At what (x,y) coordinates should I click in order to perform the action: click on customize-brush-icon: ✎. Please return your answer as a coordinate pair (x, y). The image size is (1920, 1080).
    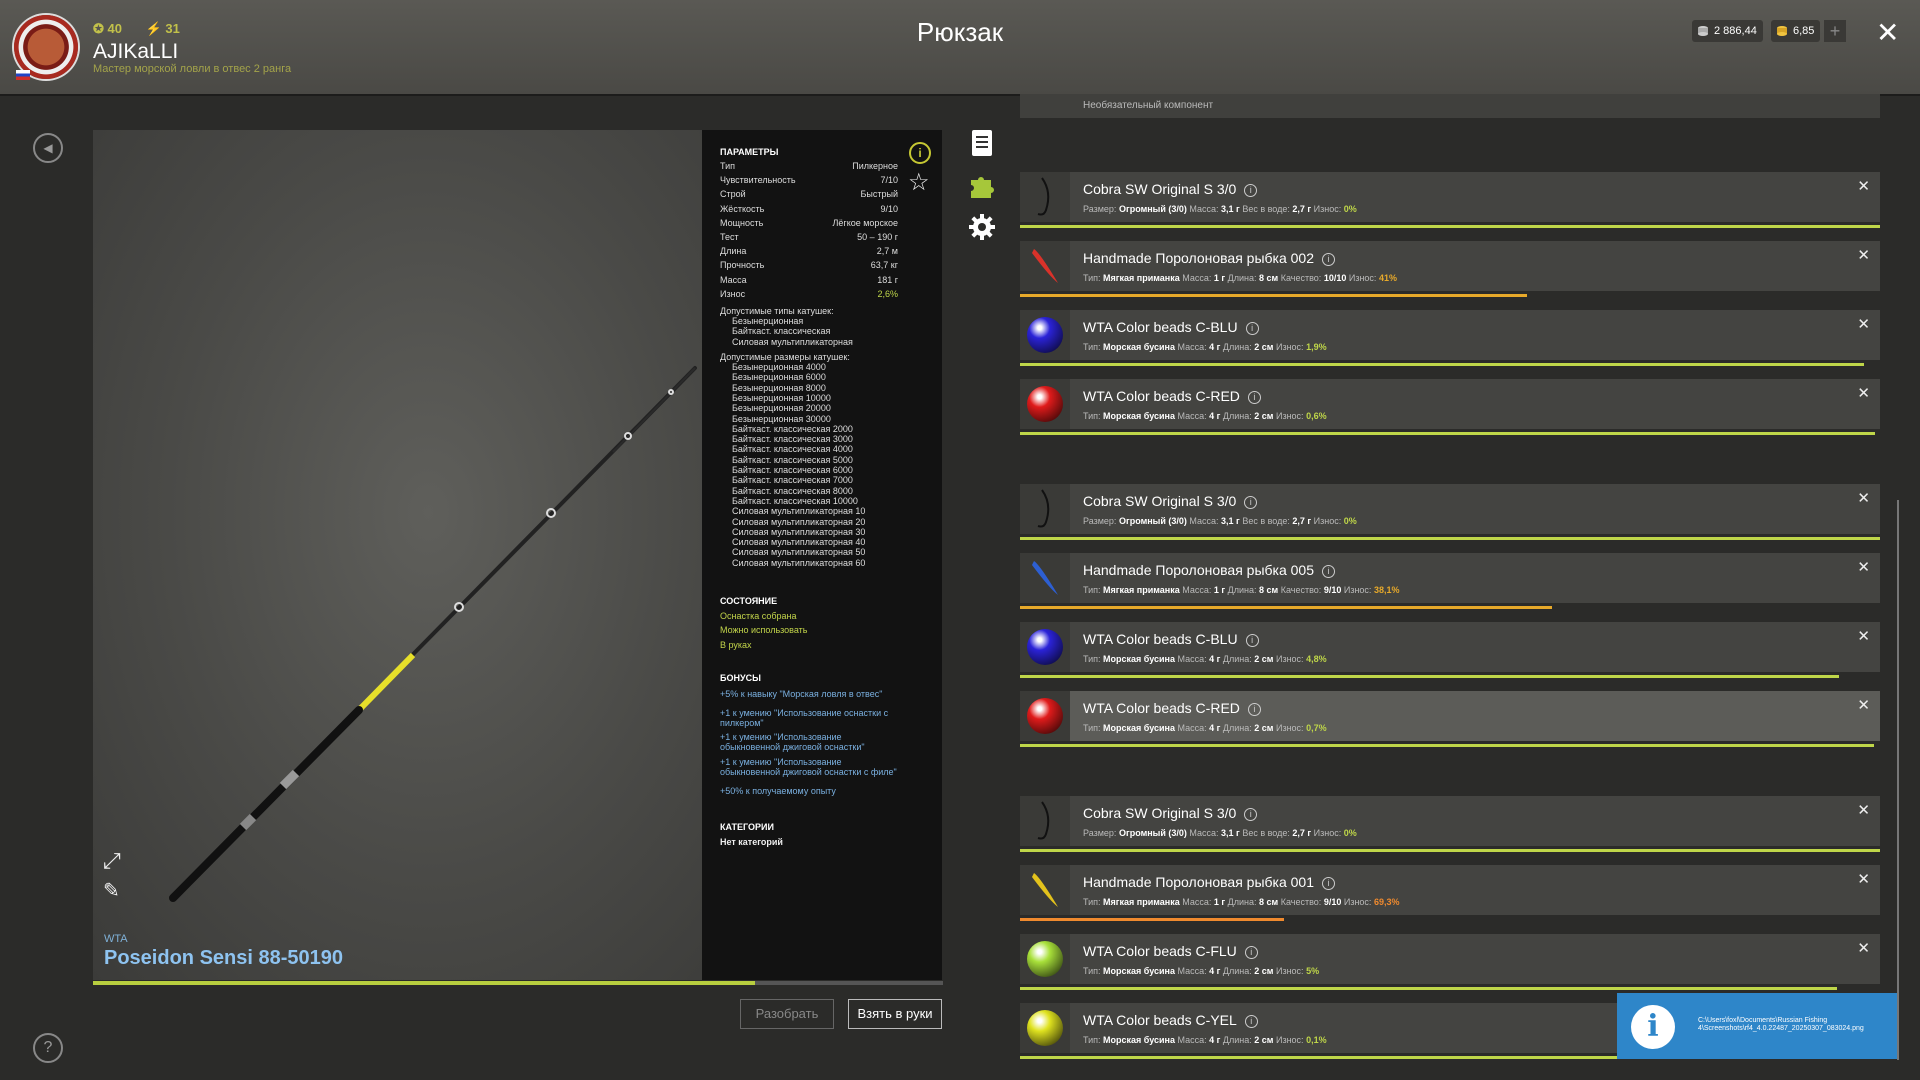
    Looking at the image, I should click on (114, 890).